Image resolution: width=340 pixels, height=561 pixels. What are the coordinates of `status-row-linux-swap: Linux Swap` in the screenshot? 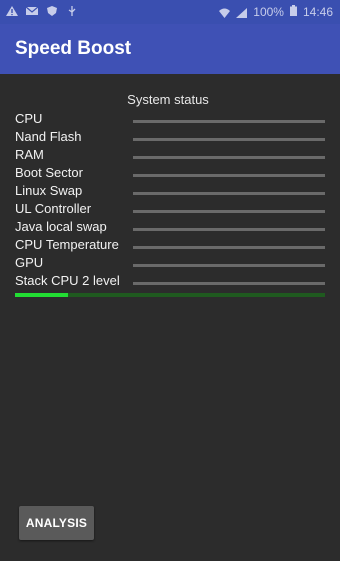 It's located at (170, 191).